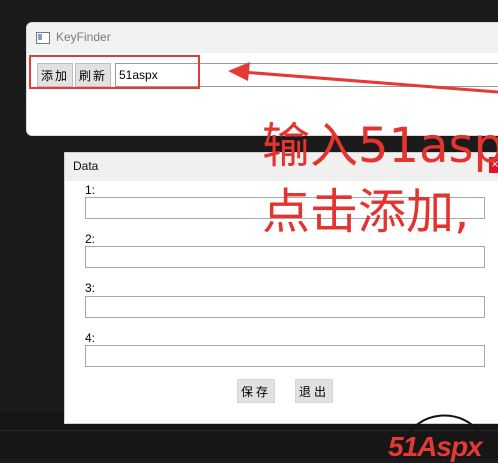 Image resolution: width=498 pixels, height=463 pixels. I want to click on watermark-brand: 51Aspx, so click(435, 446).